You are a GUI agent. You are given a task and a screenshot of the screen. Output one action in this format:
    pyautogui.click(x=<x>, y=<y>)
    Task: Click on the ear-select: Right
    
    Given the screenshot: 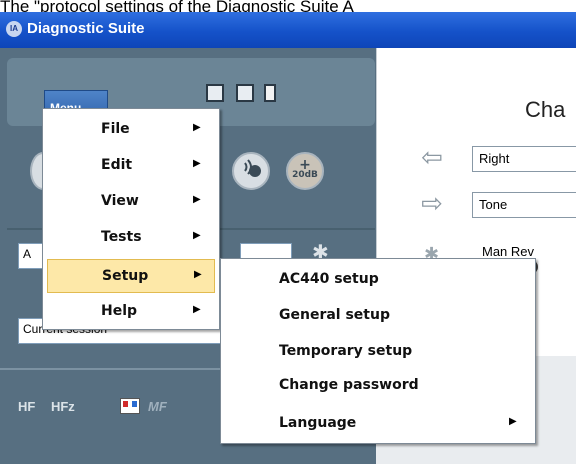 What is the action you would take?
    pyautogui.click(x=524, y=159)
    